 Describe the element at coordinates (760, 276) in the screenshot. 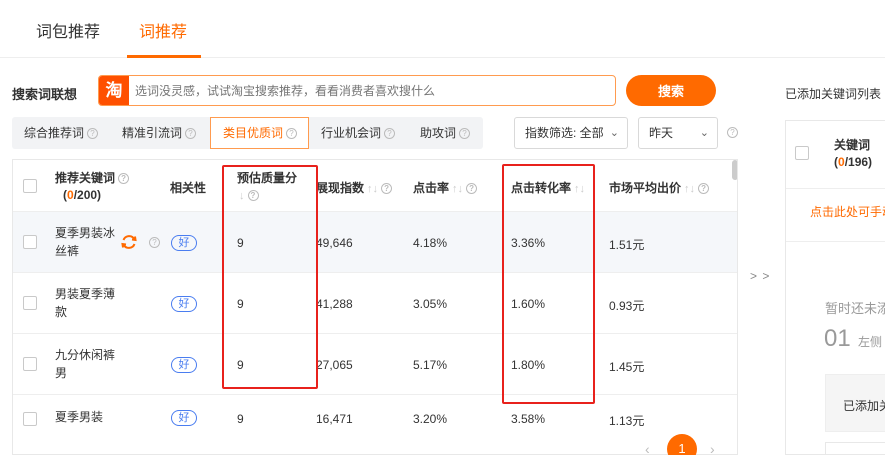

I see `transfer-arrow-icon: > >` at that location.